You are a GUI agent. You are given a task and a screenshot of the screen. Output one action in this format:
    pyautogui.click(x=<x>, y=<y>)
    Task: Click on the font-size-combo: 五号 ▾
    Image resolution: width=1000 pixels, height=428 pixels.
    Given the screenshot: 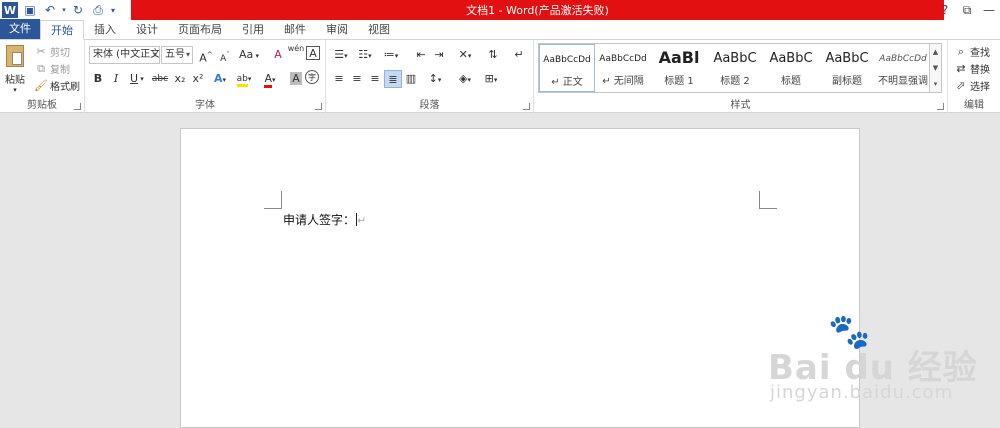 What is the action you would take?
    pyautogui.click(x=177, y=55)
    